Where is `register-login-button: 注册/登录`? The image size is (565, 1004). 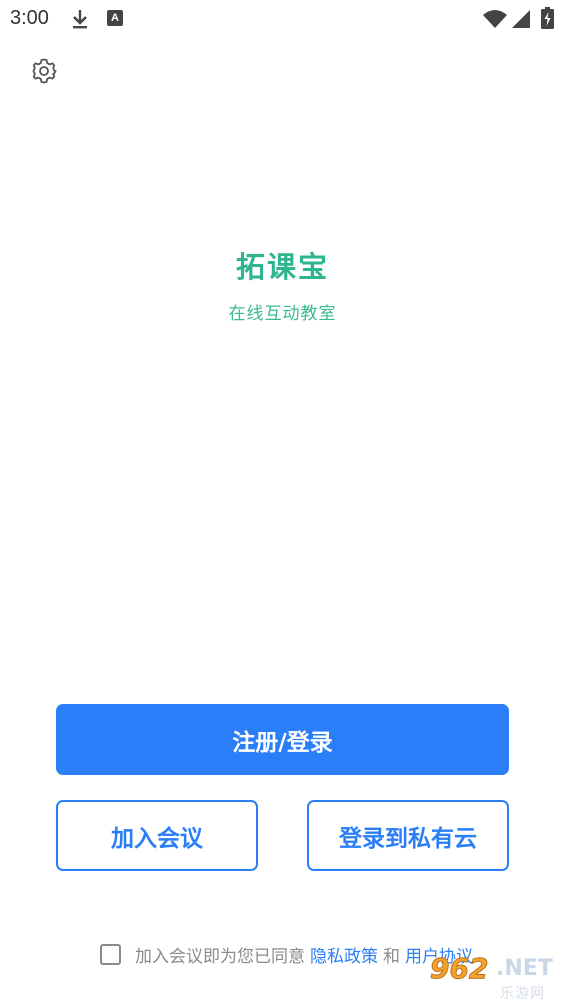 register-login-button: 注册/登录 is located at coordinates (282, 739).